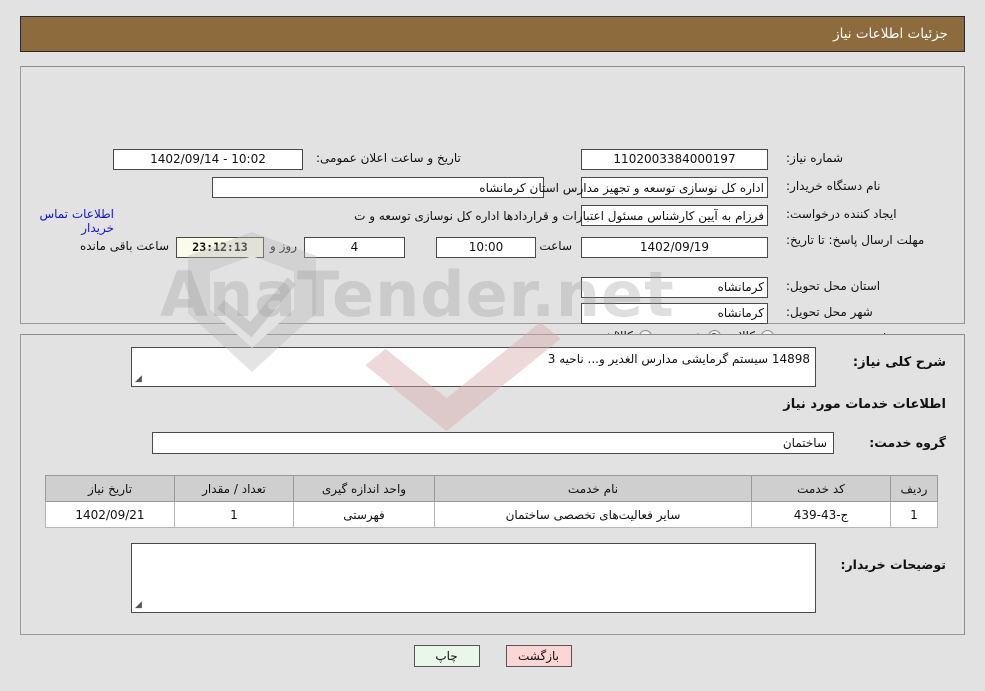  What do you see at coordinates (593, 488) in the screenshot?
I see `column-header-service-name: نام خدمت` at bounding box center [593, 488].